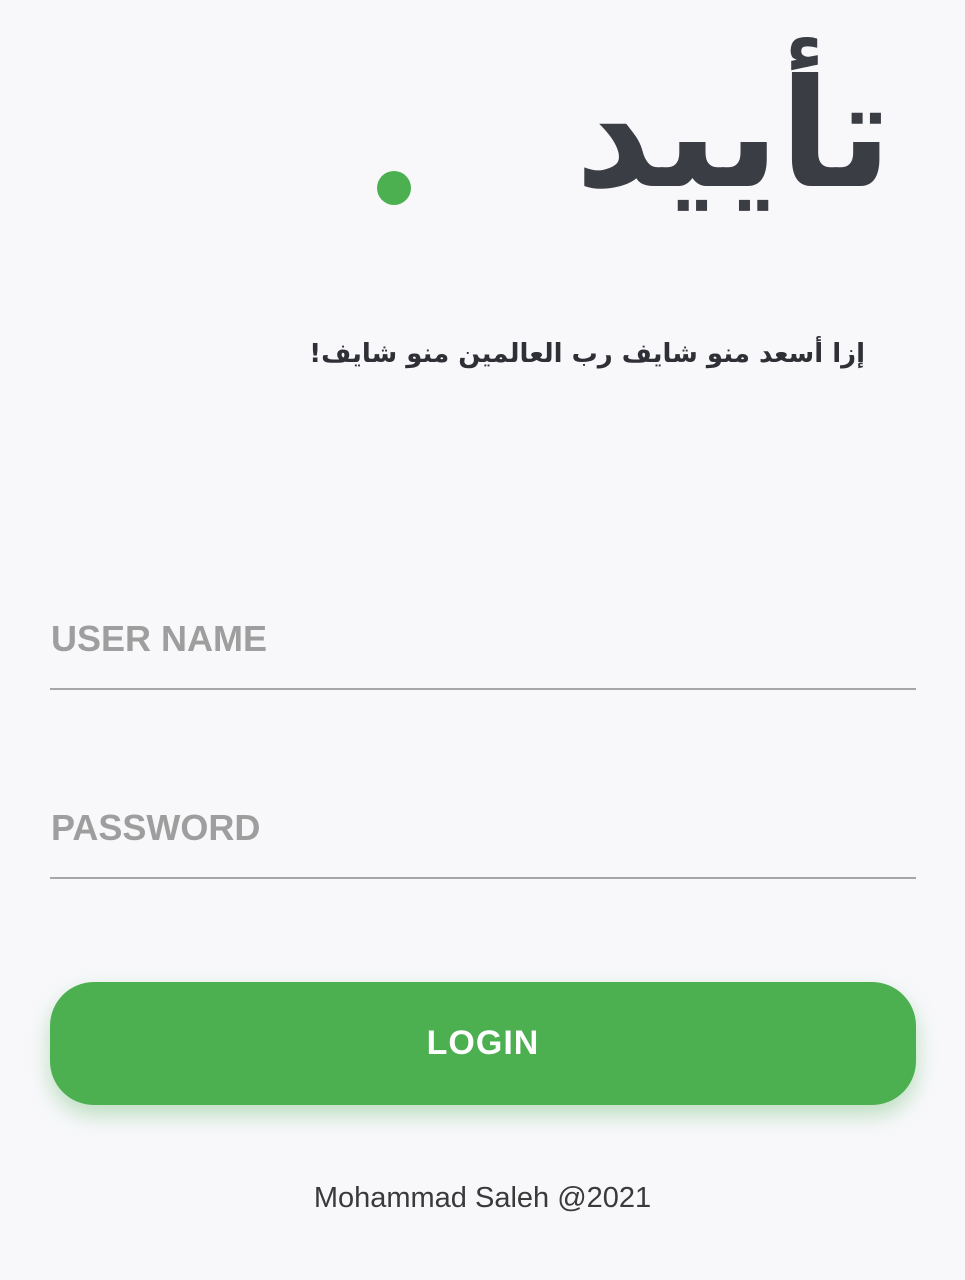  What do you see at coordinates (587, 354) in the screenshot?
I see `tagline: إزا أسعد منو شايف رب العالمين منو شايف!` at bounding box center [587, 354].